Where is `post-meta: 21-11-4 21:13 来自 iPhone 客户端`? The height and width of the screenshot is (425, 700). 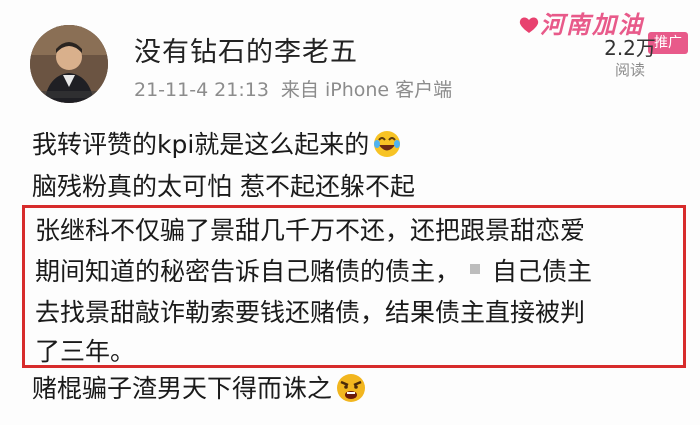
post-meta: 21-11-4 21:13 来自 iPhone 客户端 is located at coordinates (293, 90).